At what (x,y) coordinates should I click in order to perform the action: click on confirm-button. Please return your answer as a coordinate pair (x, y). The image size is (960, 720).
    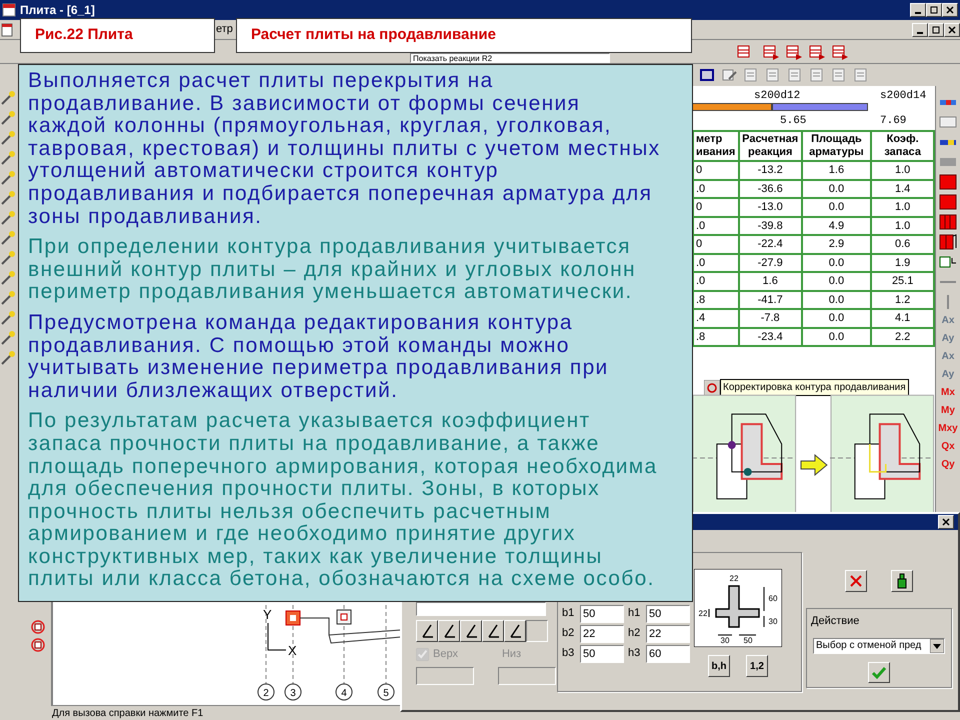
    Looking at the image, I should click on (879, 672).